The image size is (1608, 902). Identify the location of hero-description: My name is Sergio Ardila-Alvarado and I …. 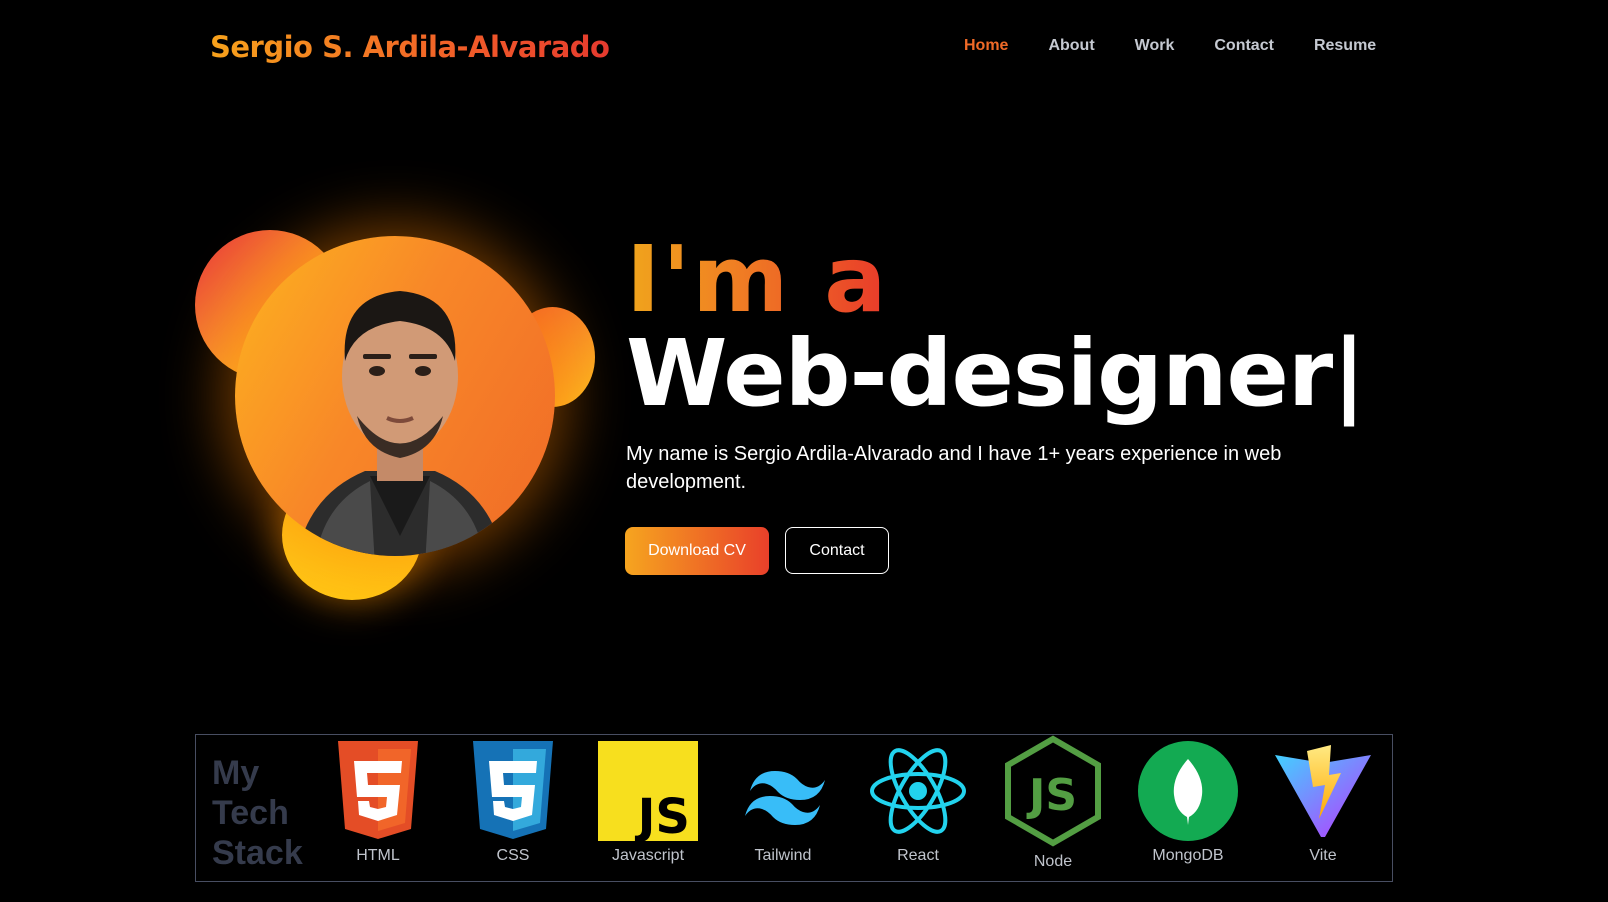
(954, 468).